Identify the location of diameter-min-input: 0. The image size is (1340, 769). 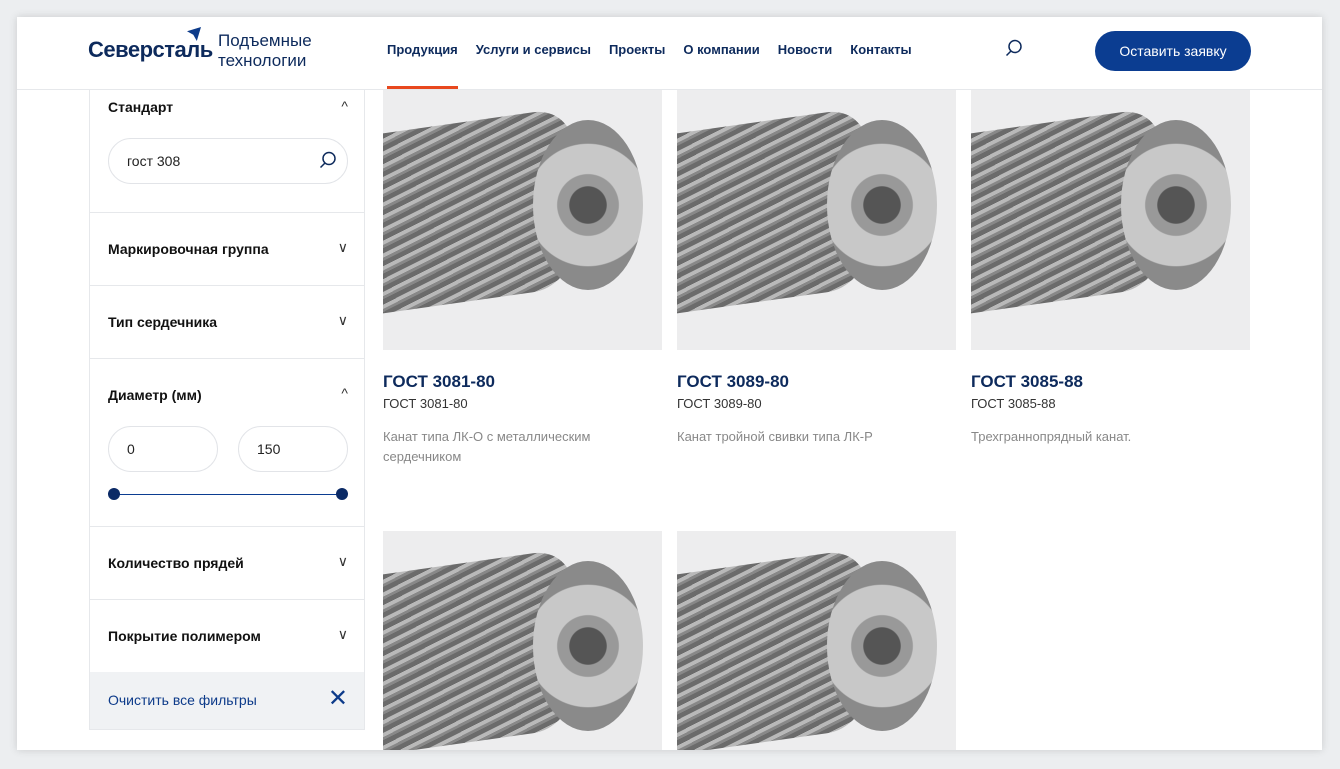
(163, 449).